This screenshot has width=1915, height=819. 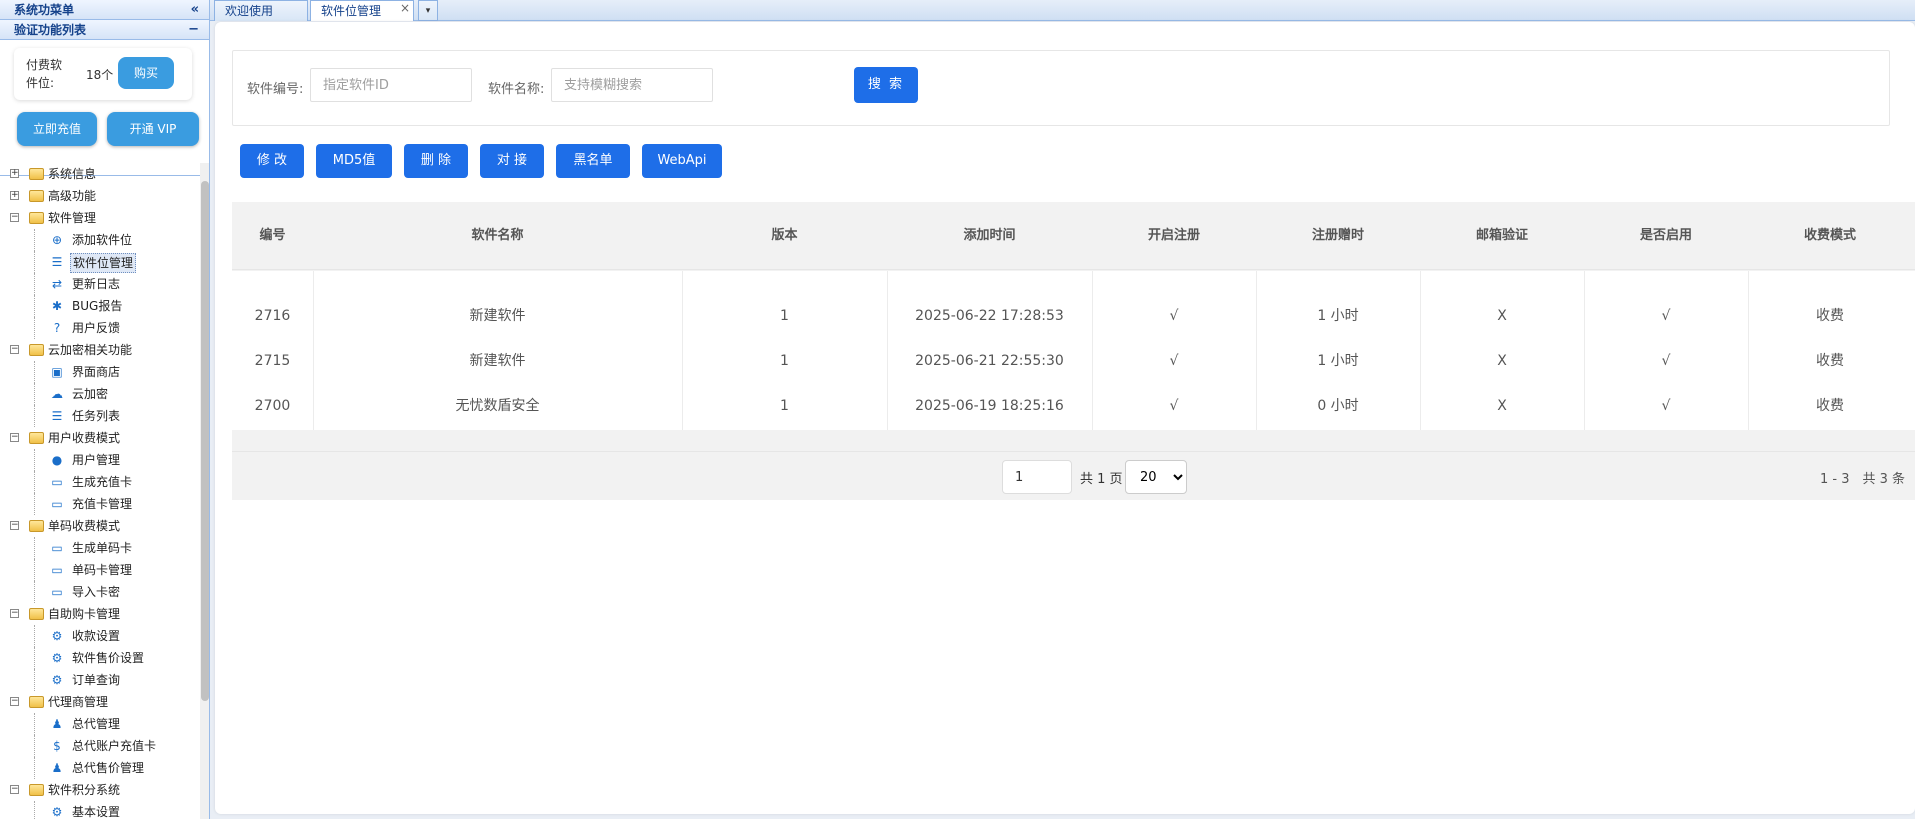 What do you see at coordinates (100, 636) in the screenshot?
I see `tree-item: ⚙ 收款设置` at bounding box center [100, 636].